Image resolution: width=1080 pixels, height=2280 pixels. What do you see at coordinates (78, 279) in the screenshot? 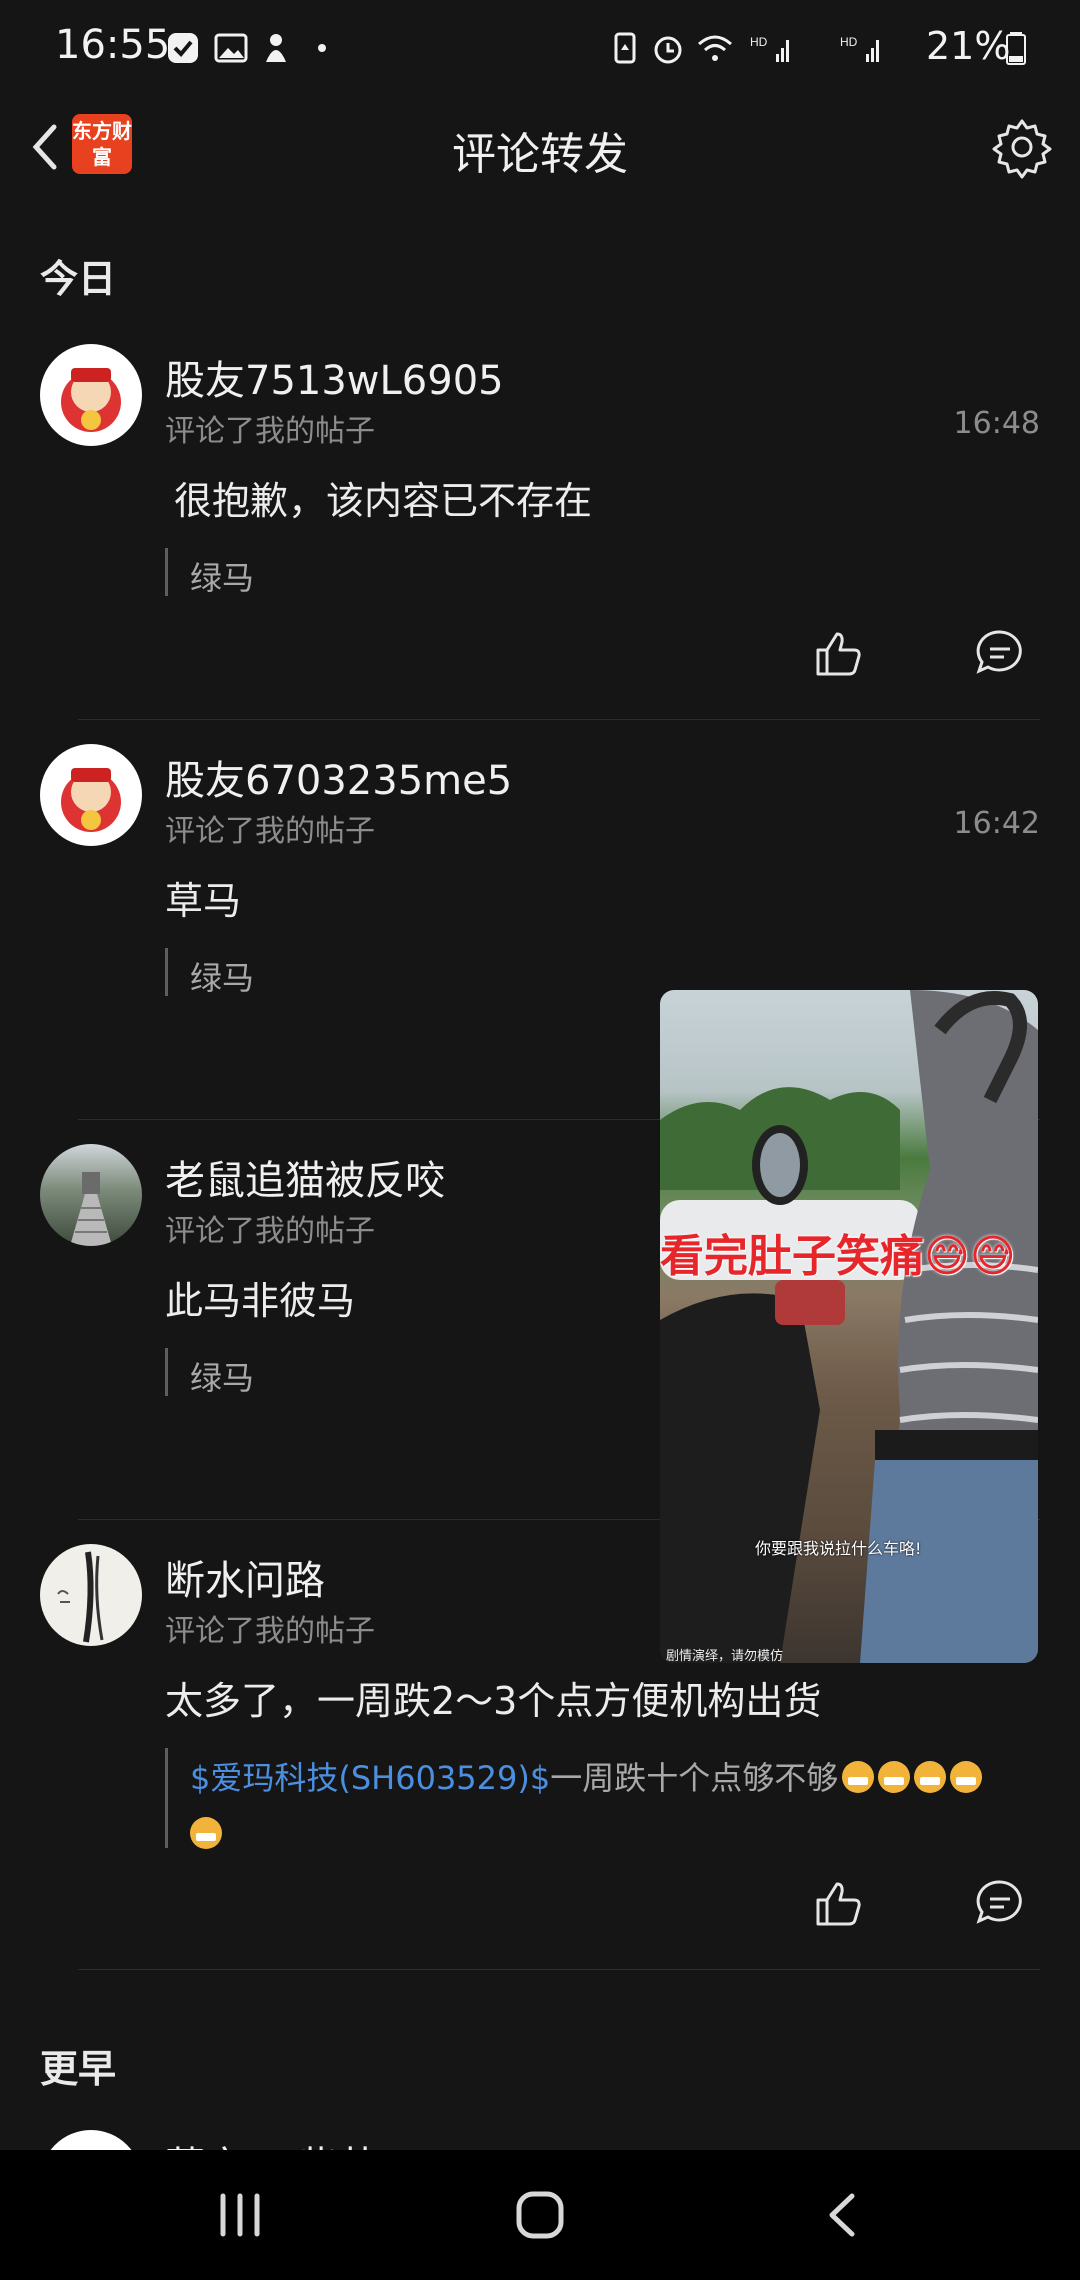
I see `section-today: 今日` at bounding box center [78, 279].